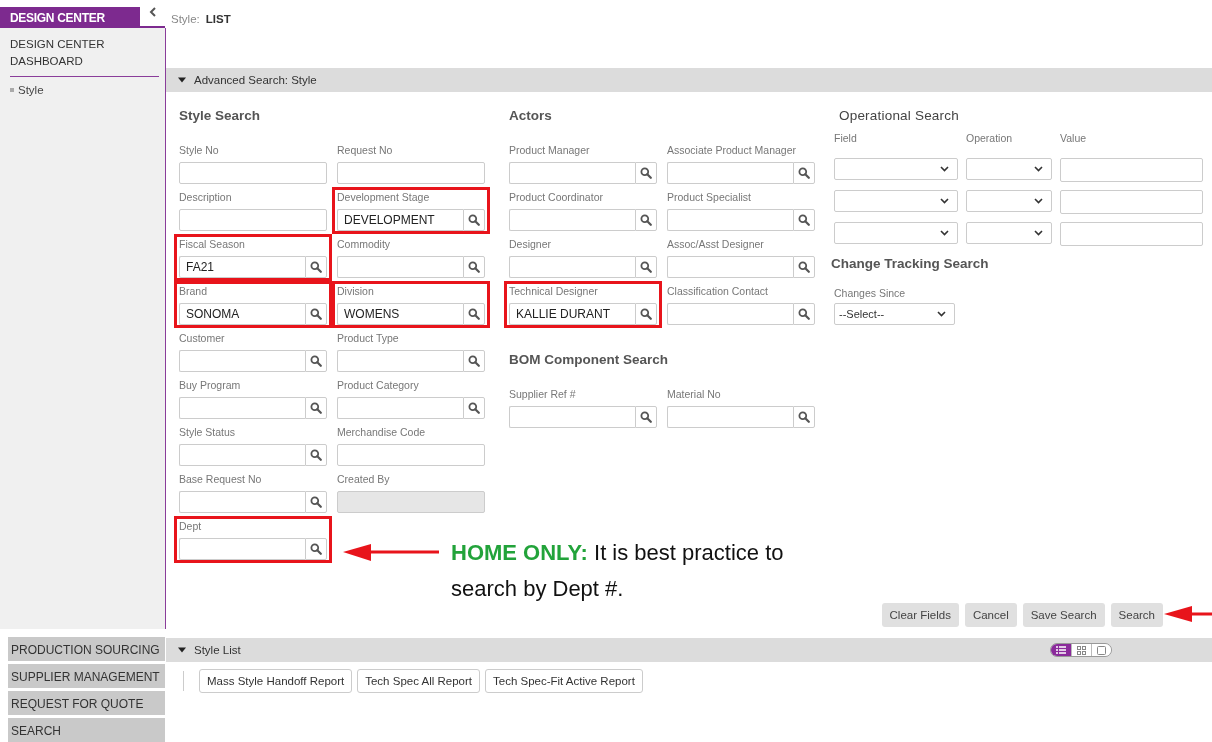  Describe the element at coordinates (531, 245) in the screenshot. I see `field-label: Designer` at that location.